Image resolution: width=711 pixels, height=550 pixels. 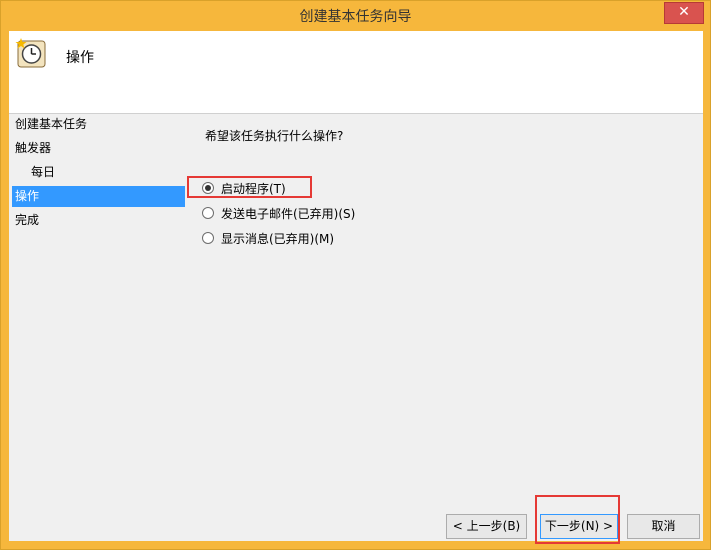 I want to click on title-bar: 创建基本任务向导 ✕, so click(x=355, y=14).